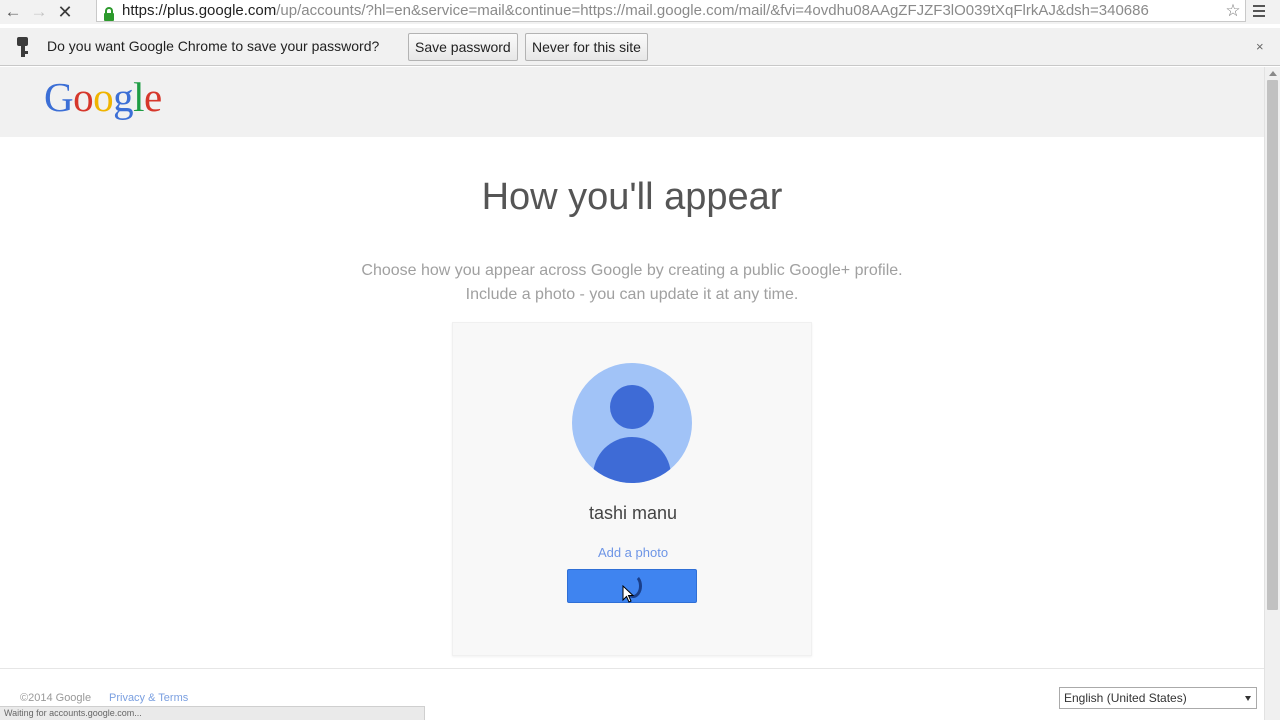 Image resolution: width=1280 pixels, height=720 pixels. Describe the element at coordinates (56, 698) in the screenshot. I see `footer-copyright: ©2014 Google` at that location.